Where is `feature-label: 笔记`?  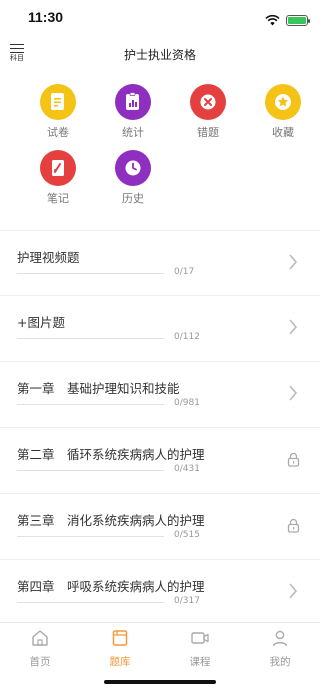
feature-label: 笔记 is located at coordinates (58, 198).